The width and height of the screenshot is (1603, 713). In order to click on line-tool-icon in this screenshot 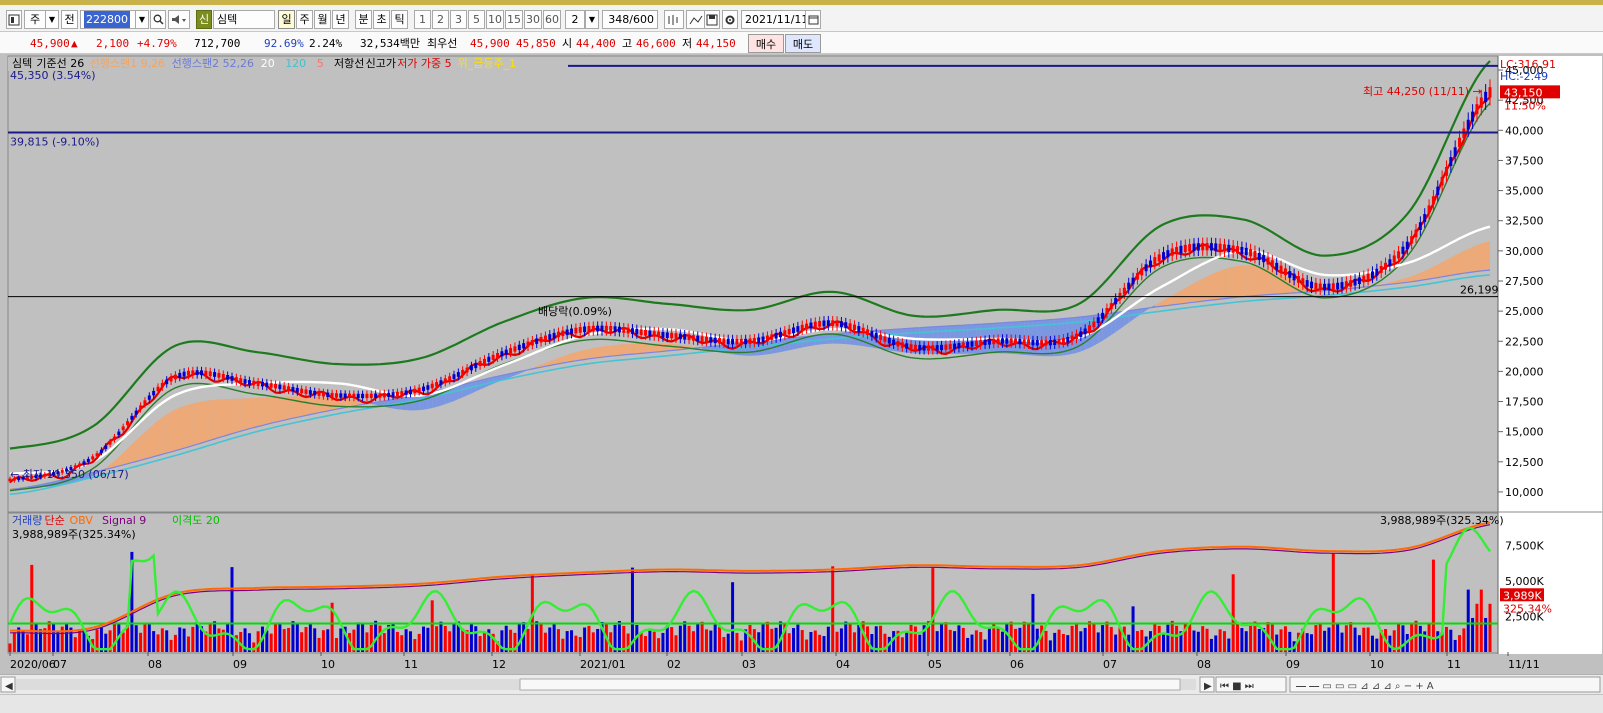, I will do `click(696, 19)`.